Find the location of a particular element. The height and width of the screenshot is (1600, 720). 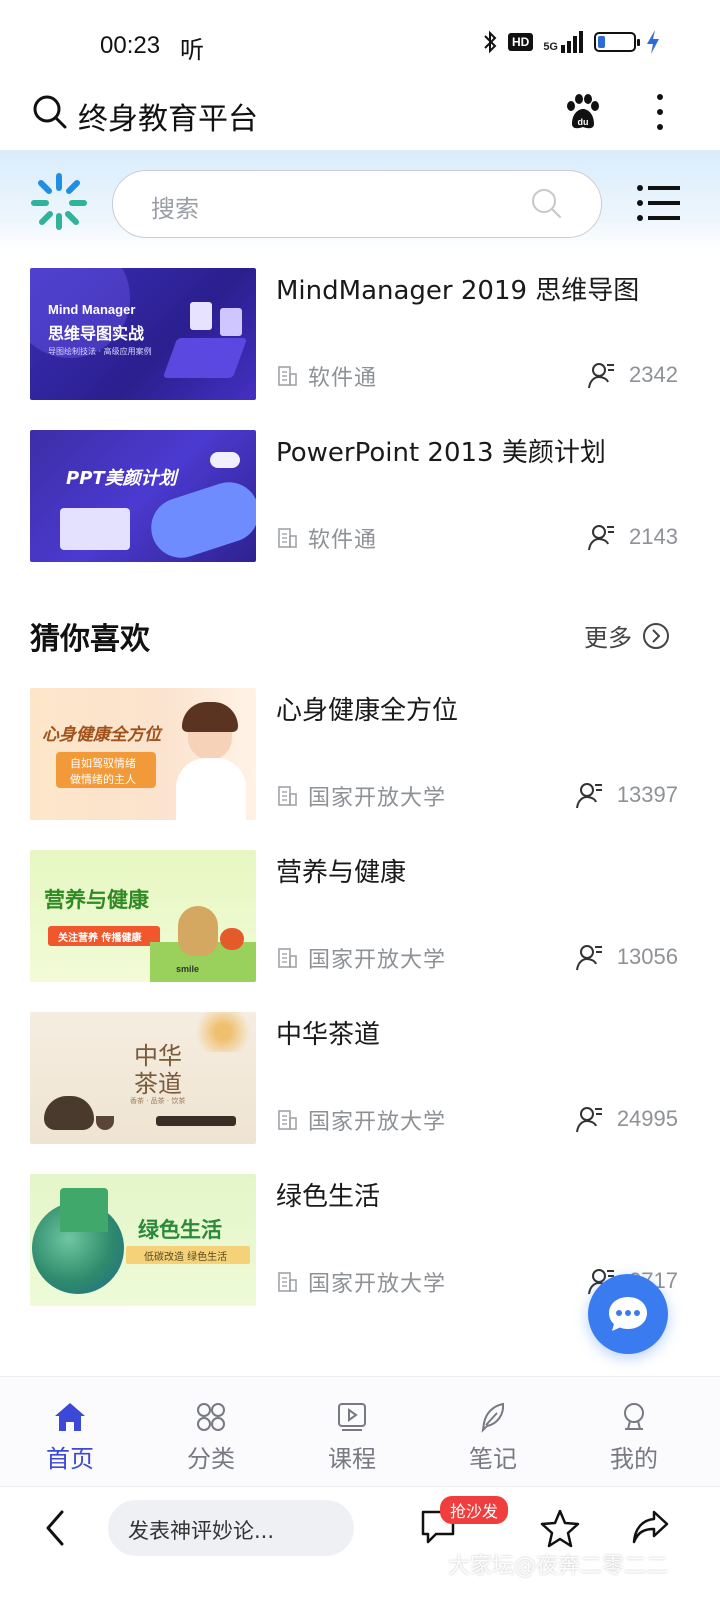

course-title: 营养与健康 is located at coordinates (341, 870).